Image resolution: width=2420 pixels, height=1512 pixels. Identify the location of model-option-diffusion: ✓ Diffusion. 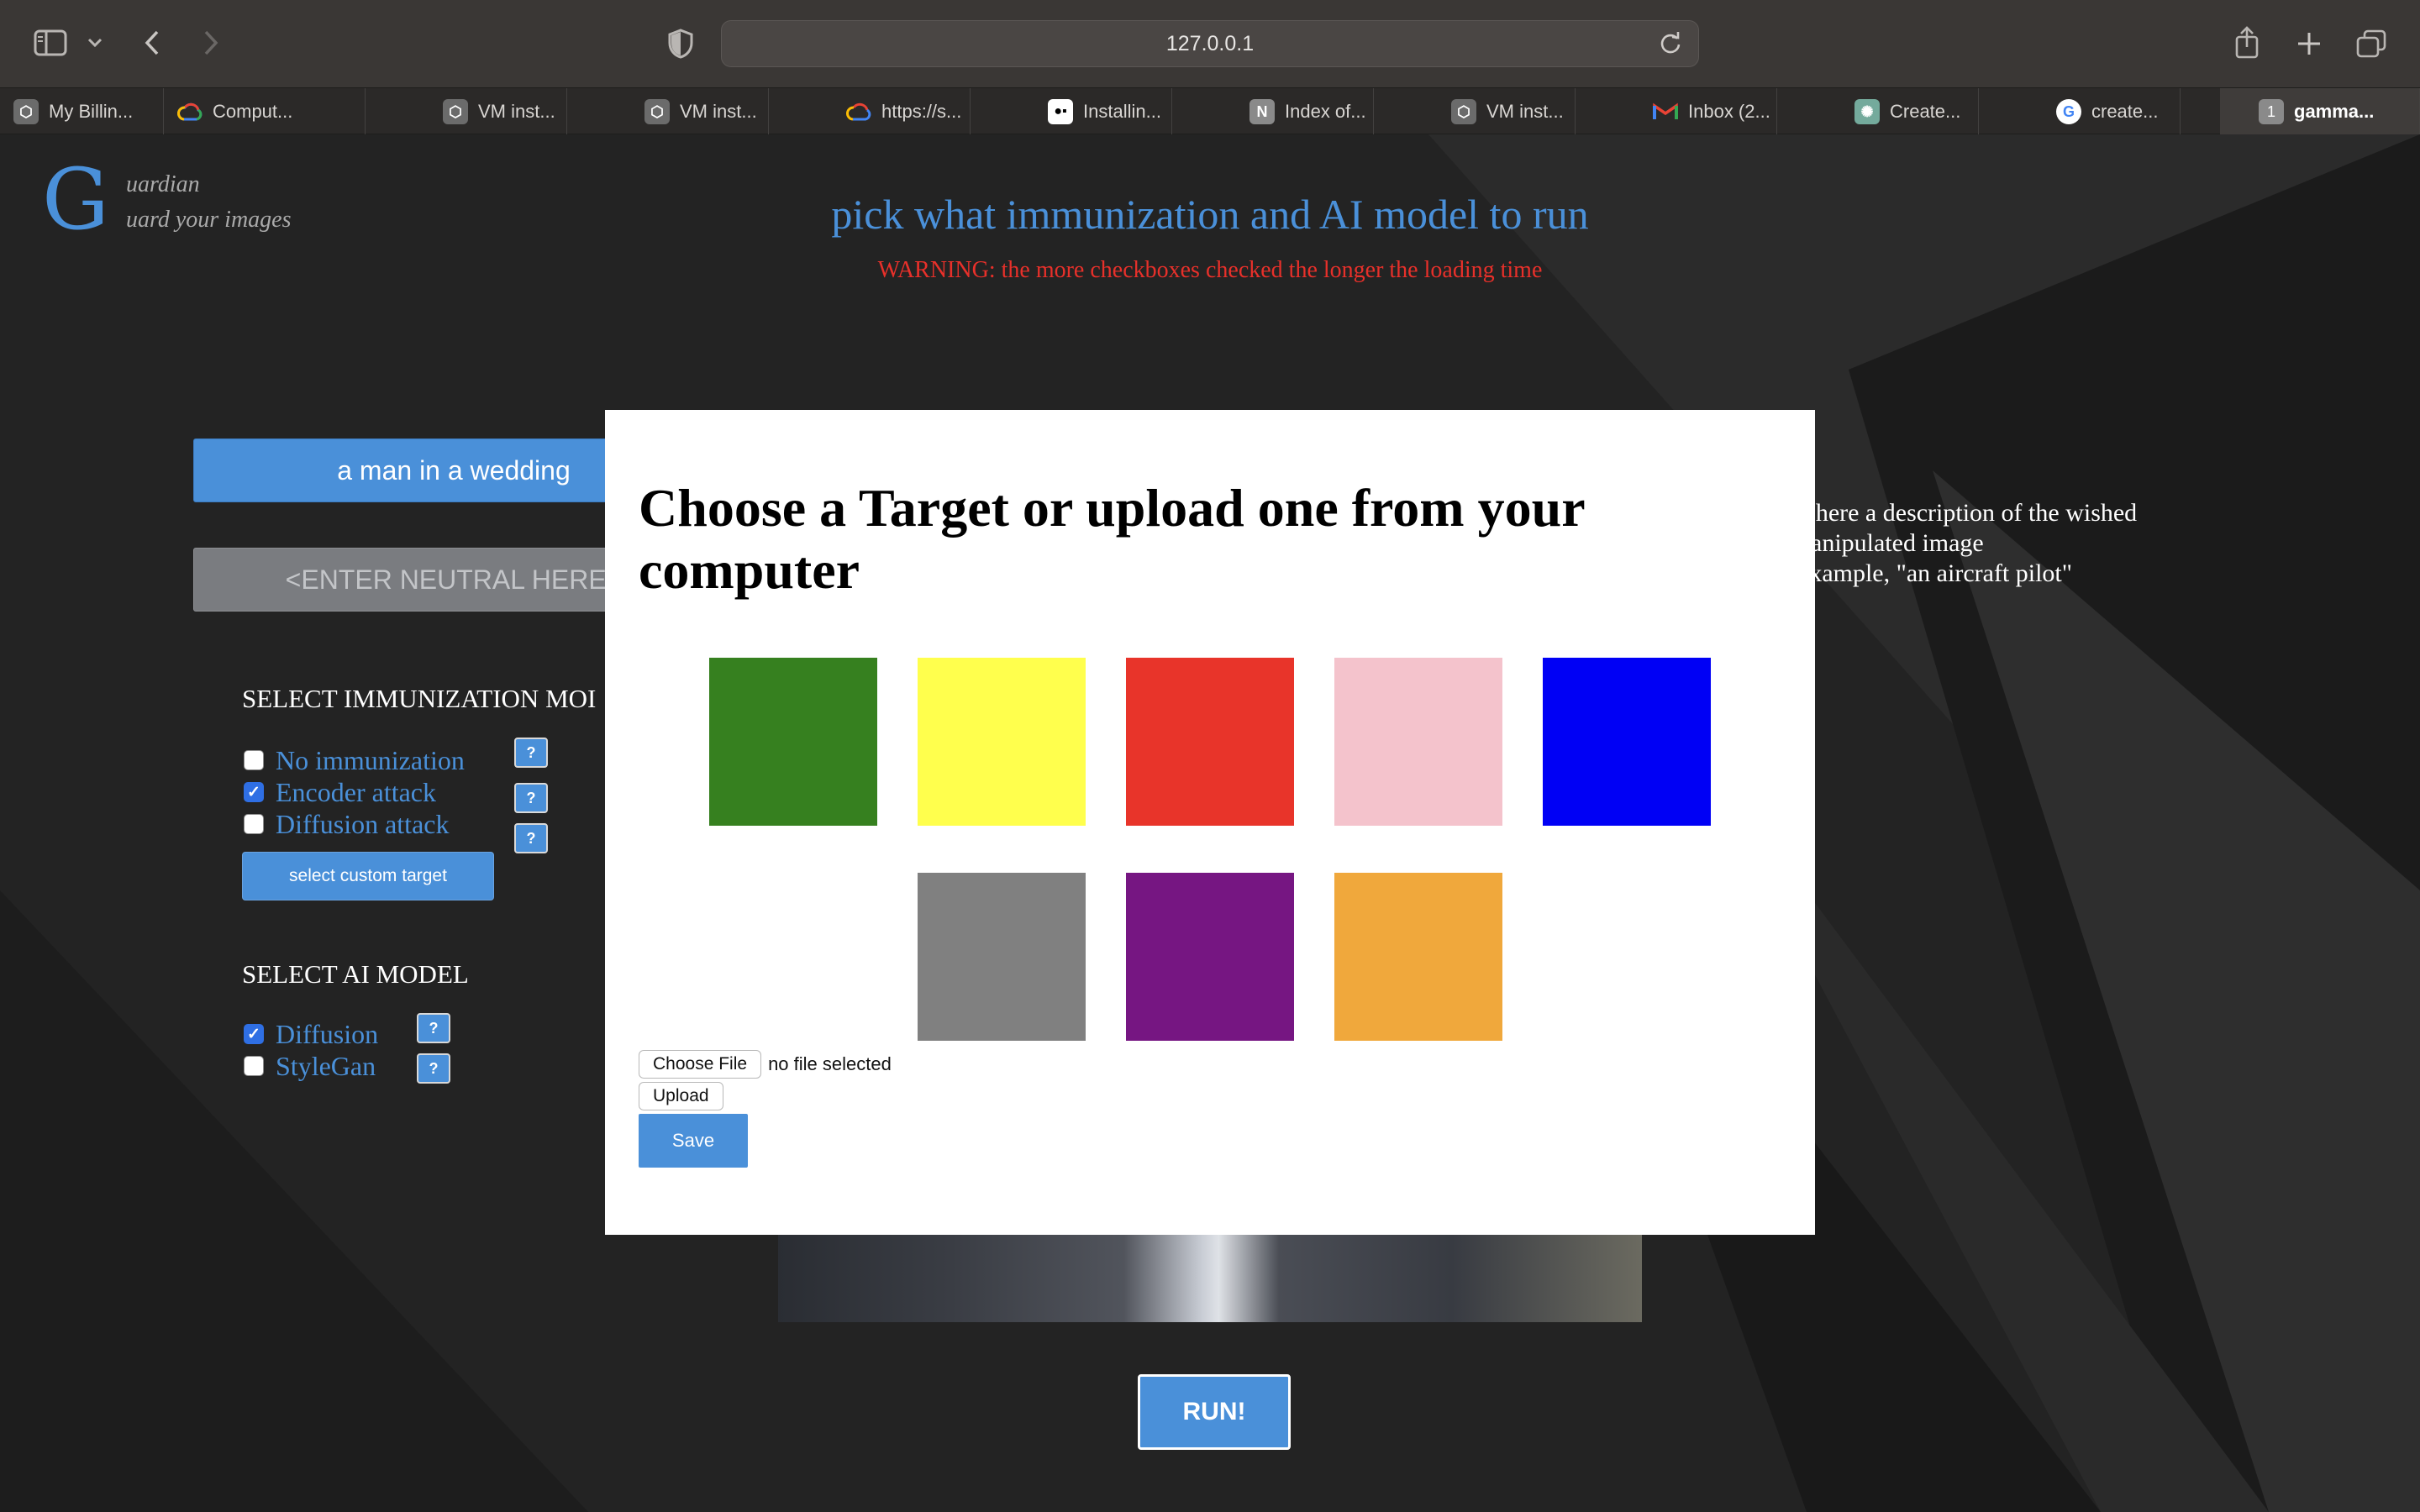
(311, 1033).